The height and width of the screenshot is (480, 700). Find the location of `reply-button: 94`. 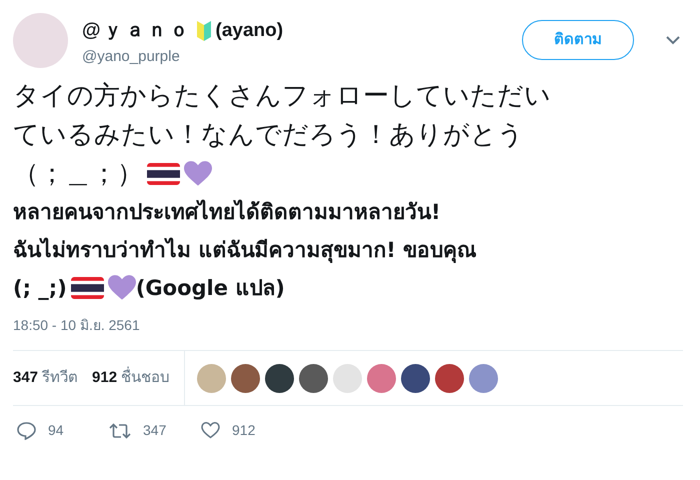

reply-button: 94 is located at coordinates (63, 430).